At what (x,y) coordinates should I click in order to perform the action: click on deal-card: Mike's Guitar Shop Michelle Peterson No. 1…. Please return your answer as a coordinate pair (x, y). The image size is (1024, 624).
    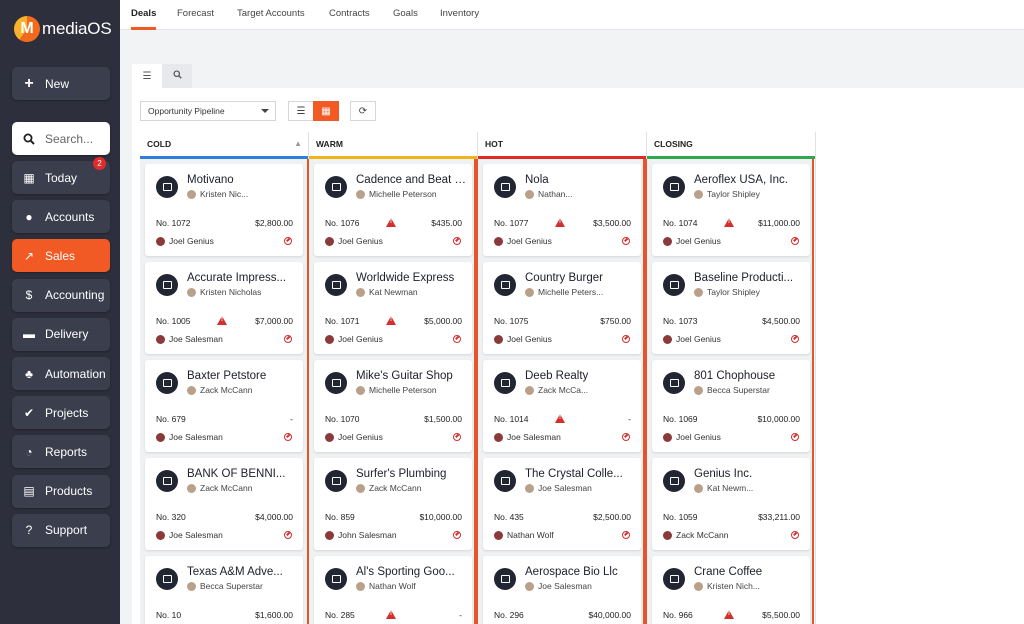
    Looking at the image, I should click on (393, 406).